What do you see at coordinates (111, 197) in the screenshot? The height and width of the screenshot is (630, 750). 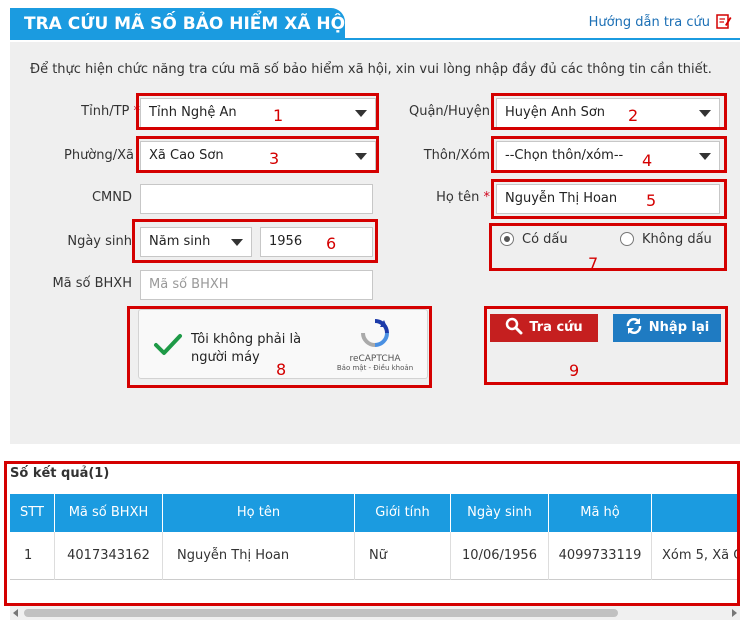 I see `id-card-label: CMND` at bounding box center [111, 197].